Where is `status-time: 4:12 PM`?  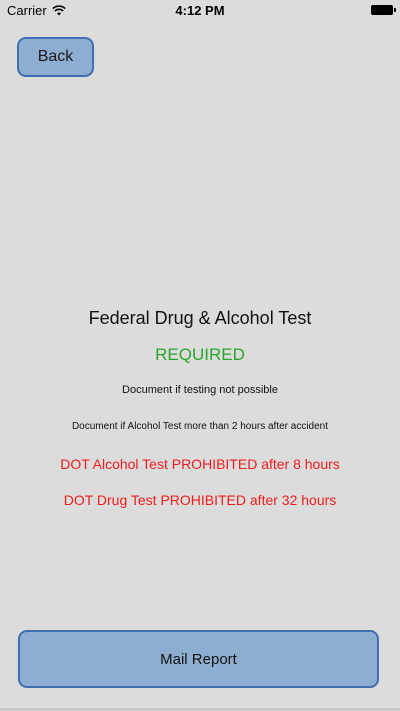
status-time: 4:12 PM is located at coordinates (200, 10).